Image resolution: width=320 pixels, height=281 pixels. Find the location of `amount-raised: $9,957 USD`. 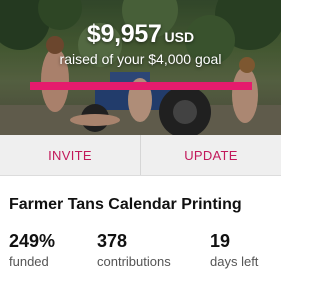

amount-raised: $9,957 USD is located at coordinates (140, 34).